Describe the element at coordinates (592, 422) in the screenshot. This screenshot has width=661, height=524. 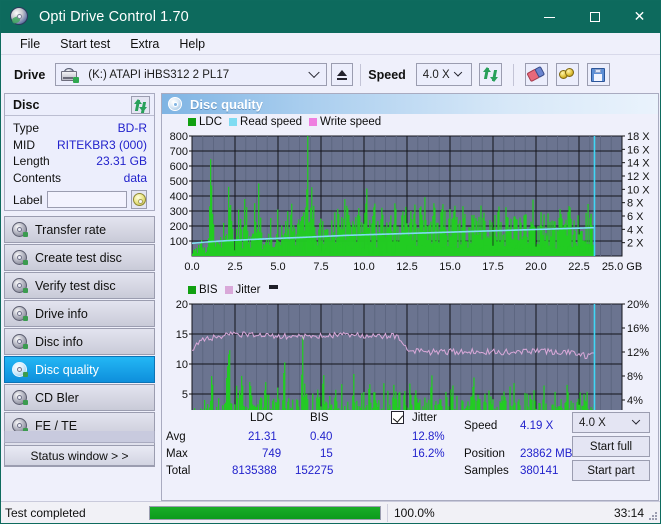
I see `test-speed-value: 4.0 X` at that location.